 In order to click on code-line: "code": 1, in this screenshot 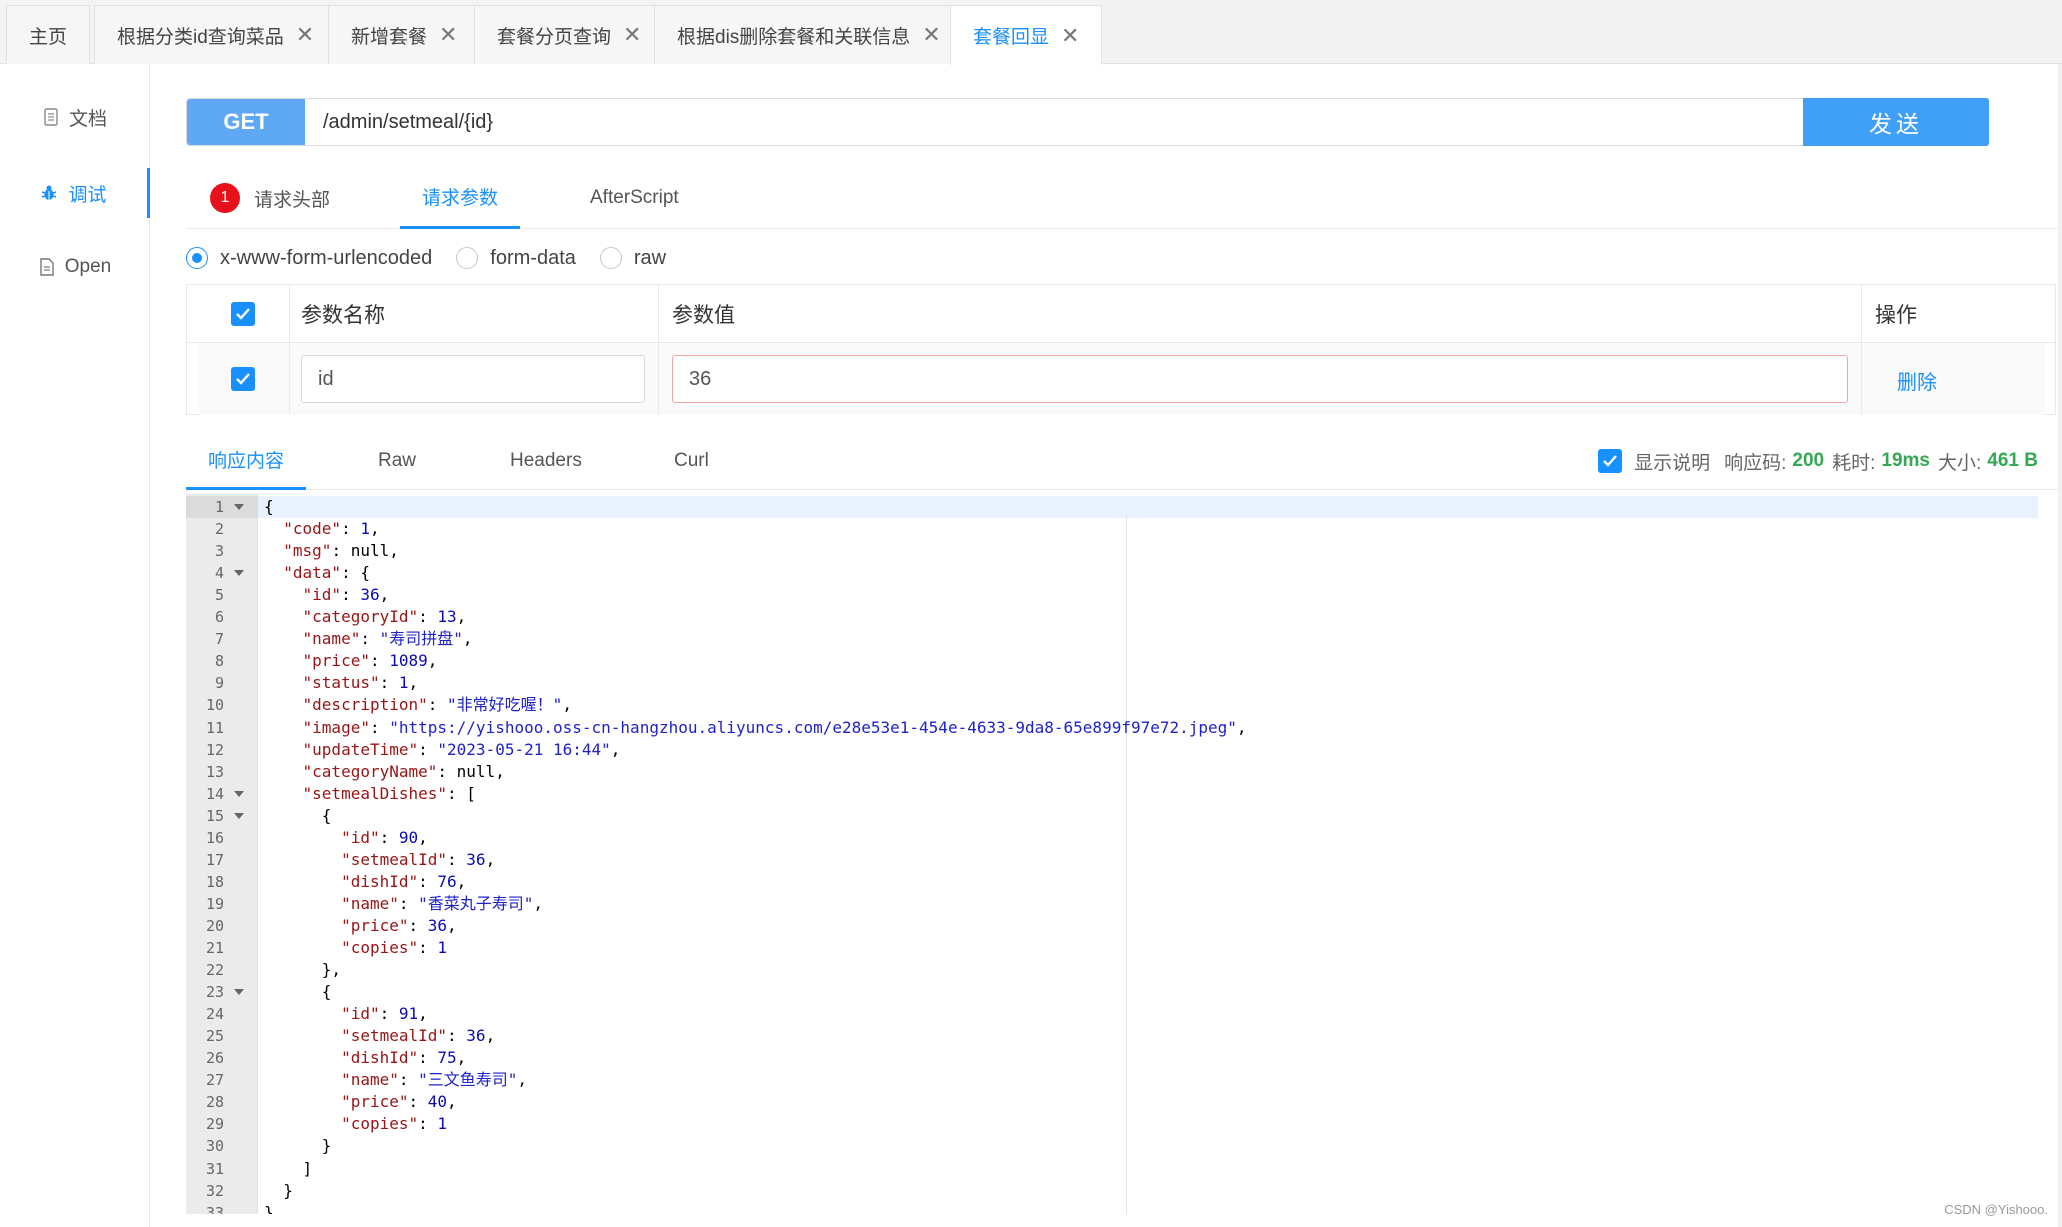, I will do `click(331, 529)`.